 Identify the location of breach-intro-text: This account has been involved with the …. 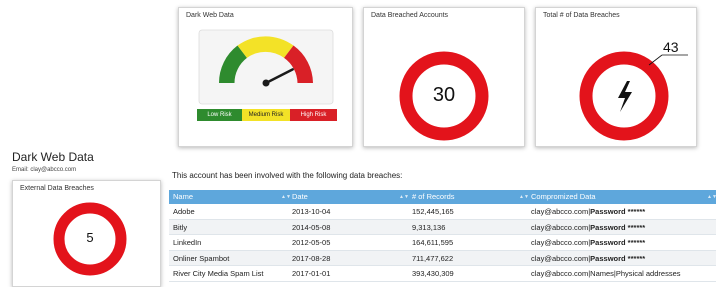
(287, 175).